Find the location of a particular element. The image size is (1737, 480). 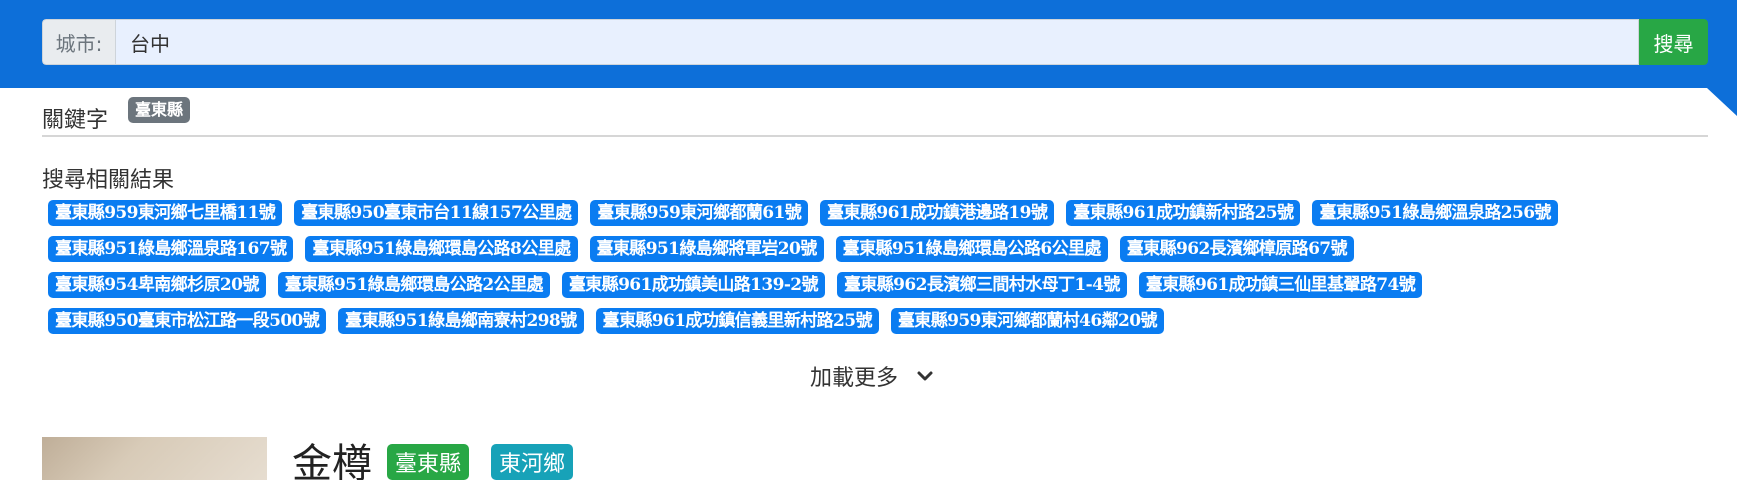

chevron-down-icon is located at coordinates (925, 376).